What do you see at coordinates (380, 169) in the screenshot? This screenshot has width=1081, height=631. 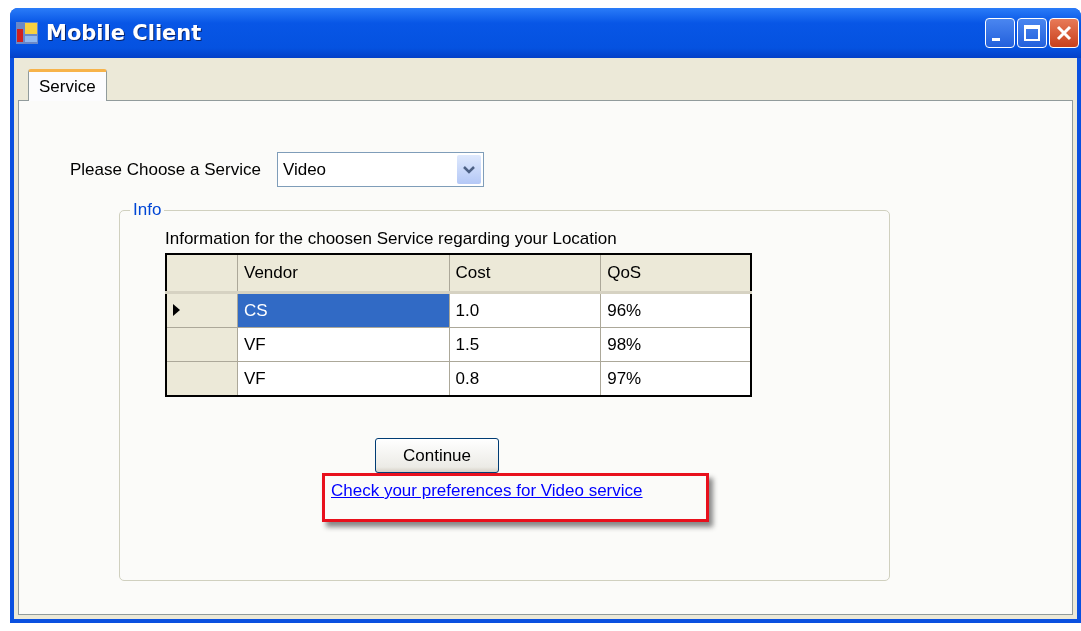 I see `service-dropdown: Video` at bounding box center [380, 169].